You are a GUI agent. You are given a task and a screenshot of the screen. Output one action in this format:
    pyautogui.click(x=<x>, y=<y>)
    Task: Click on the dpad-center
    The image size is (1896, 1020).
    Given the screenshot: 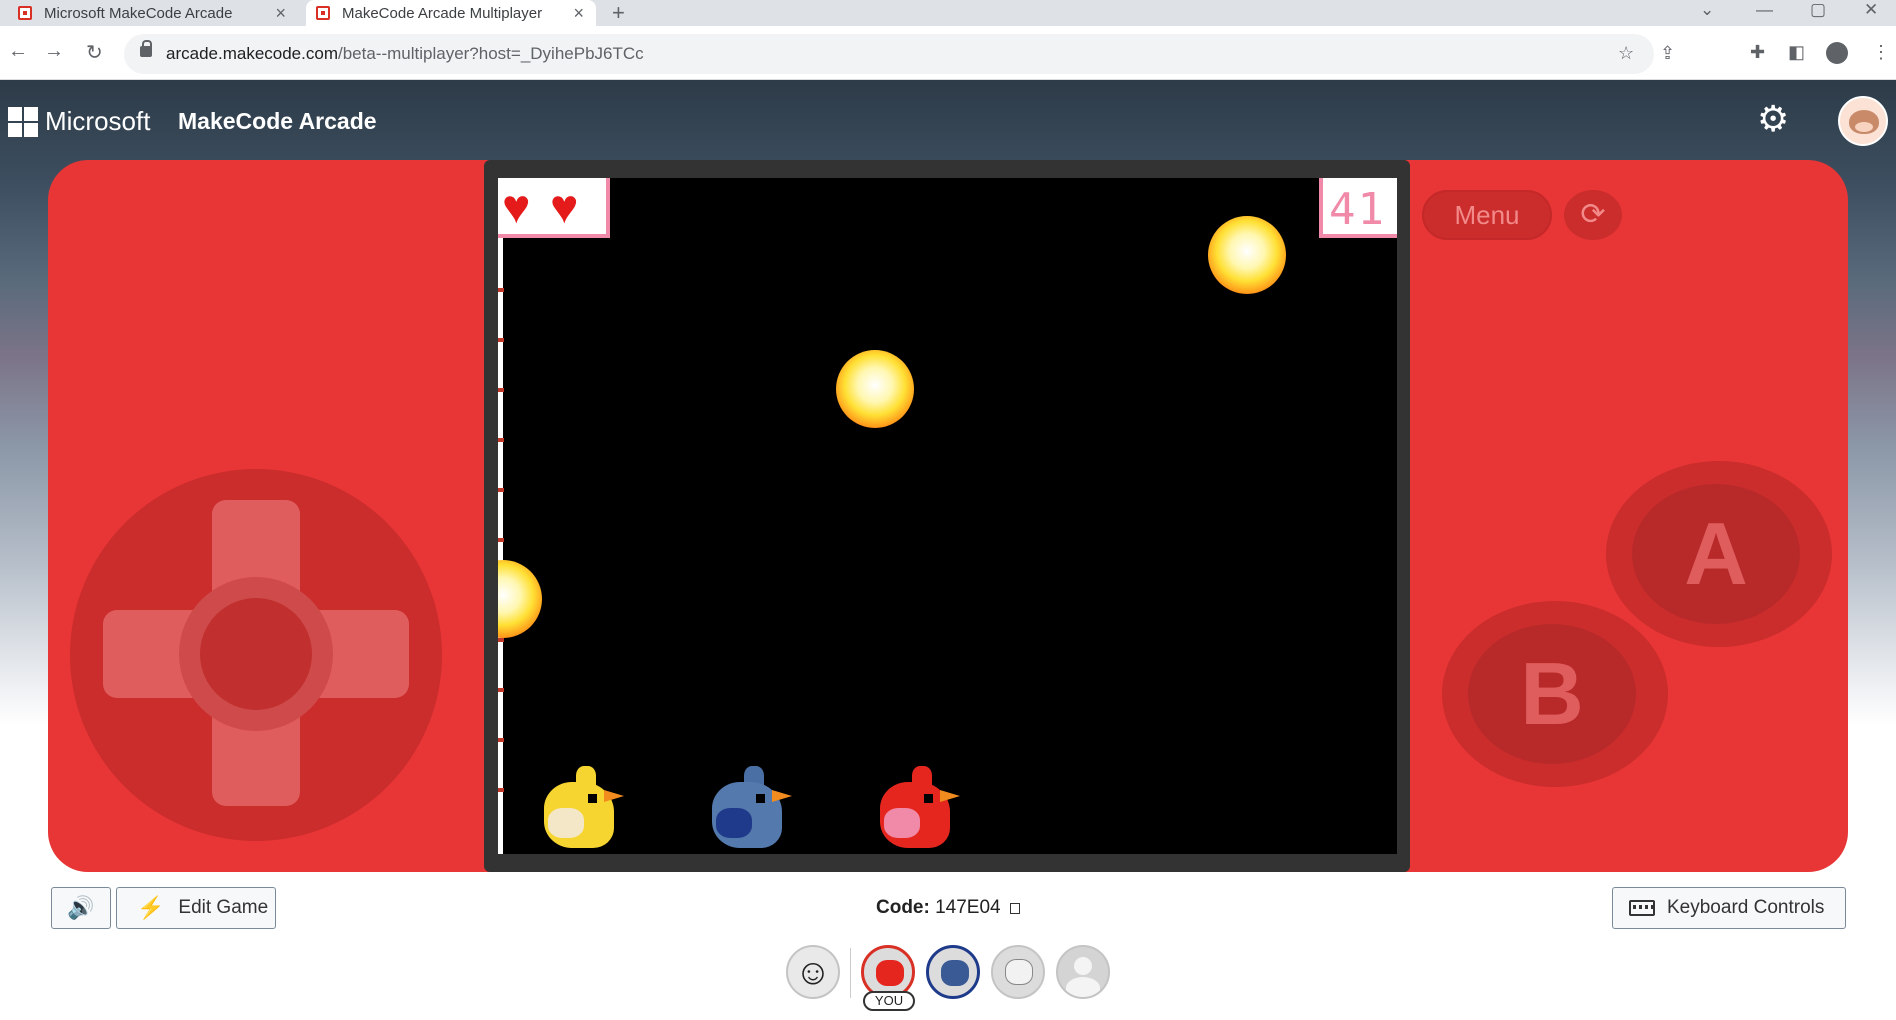 What is the action you would take?
    pyautogui.click(x=256, y=654)
    